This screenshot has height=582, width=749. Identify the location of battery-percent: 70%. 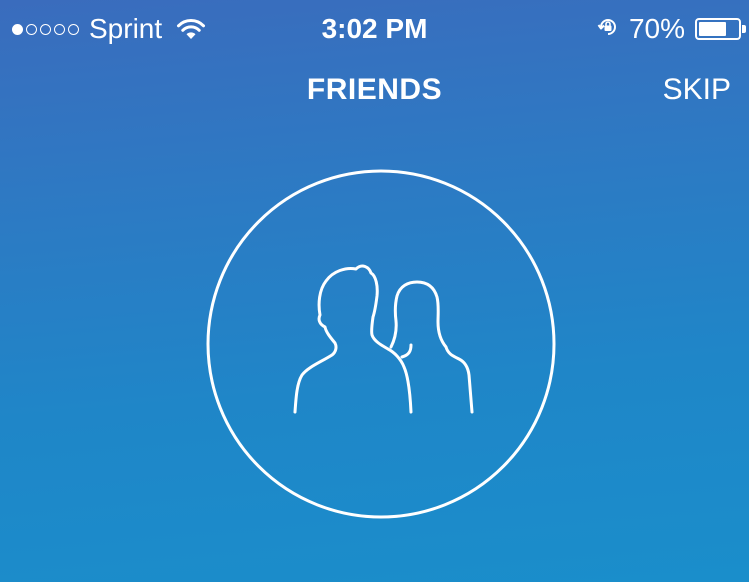
(656, 28).